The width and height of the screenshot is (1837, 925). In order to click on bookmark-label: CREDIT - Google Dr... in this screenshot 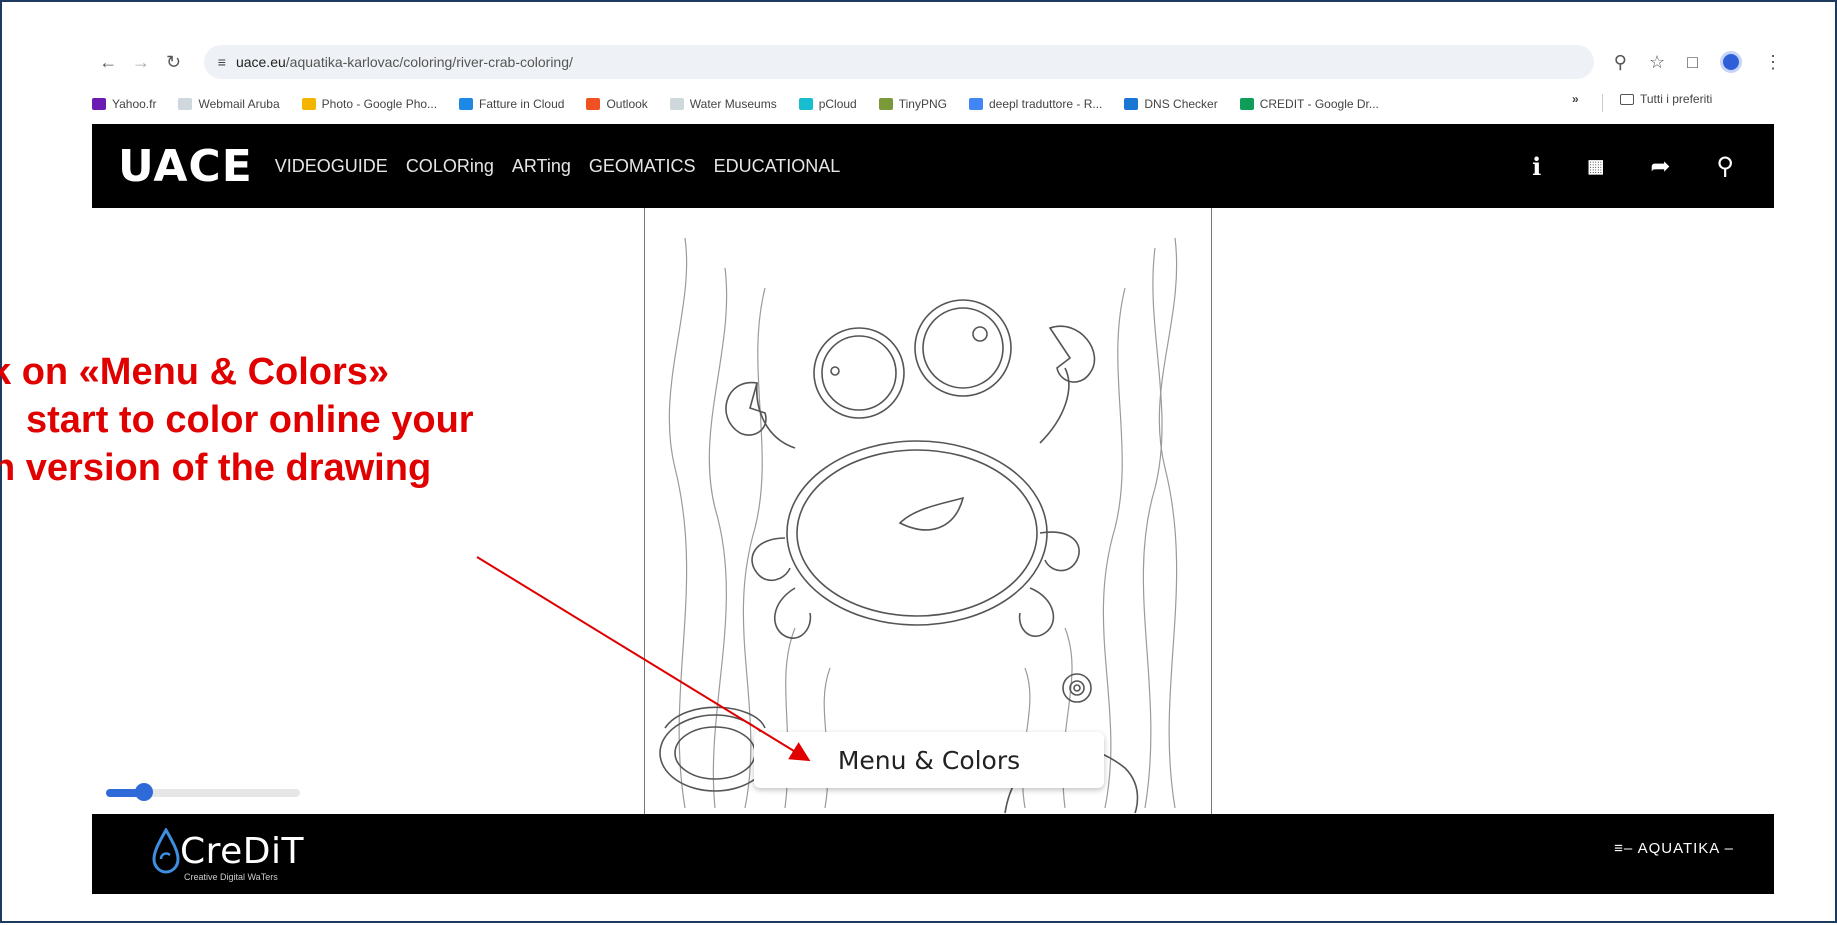, I will do `click(1319, 104)`.